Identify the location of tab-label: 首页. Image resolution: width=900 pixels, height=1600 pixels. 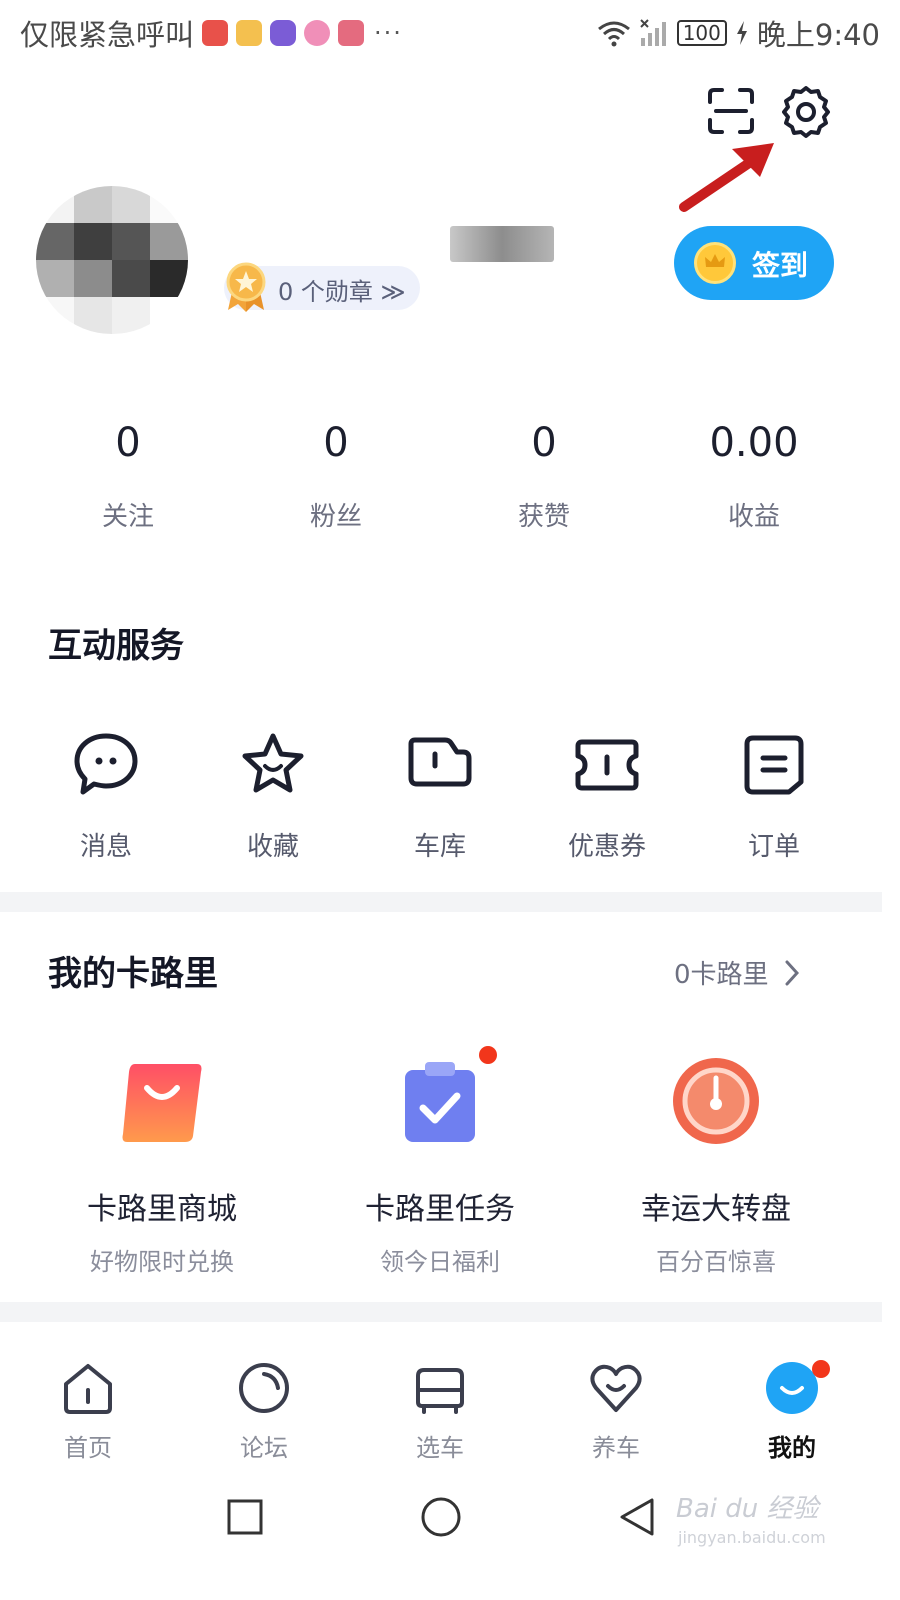
(88, 1448).